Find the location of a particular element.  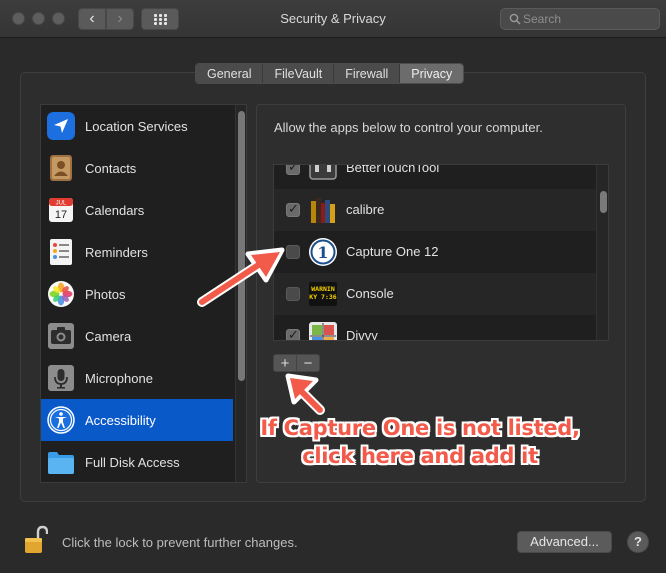

help-button: ? is located at coordinates (638, 542).